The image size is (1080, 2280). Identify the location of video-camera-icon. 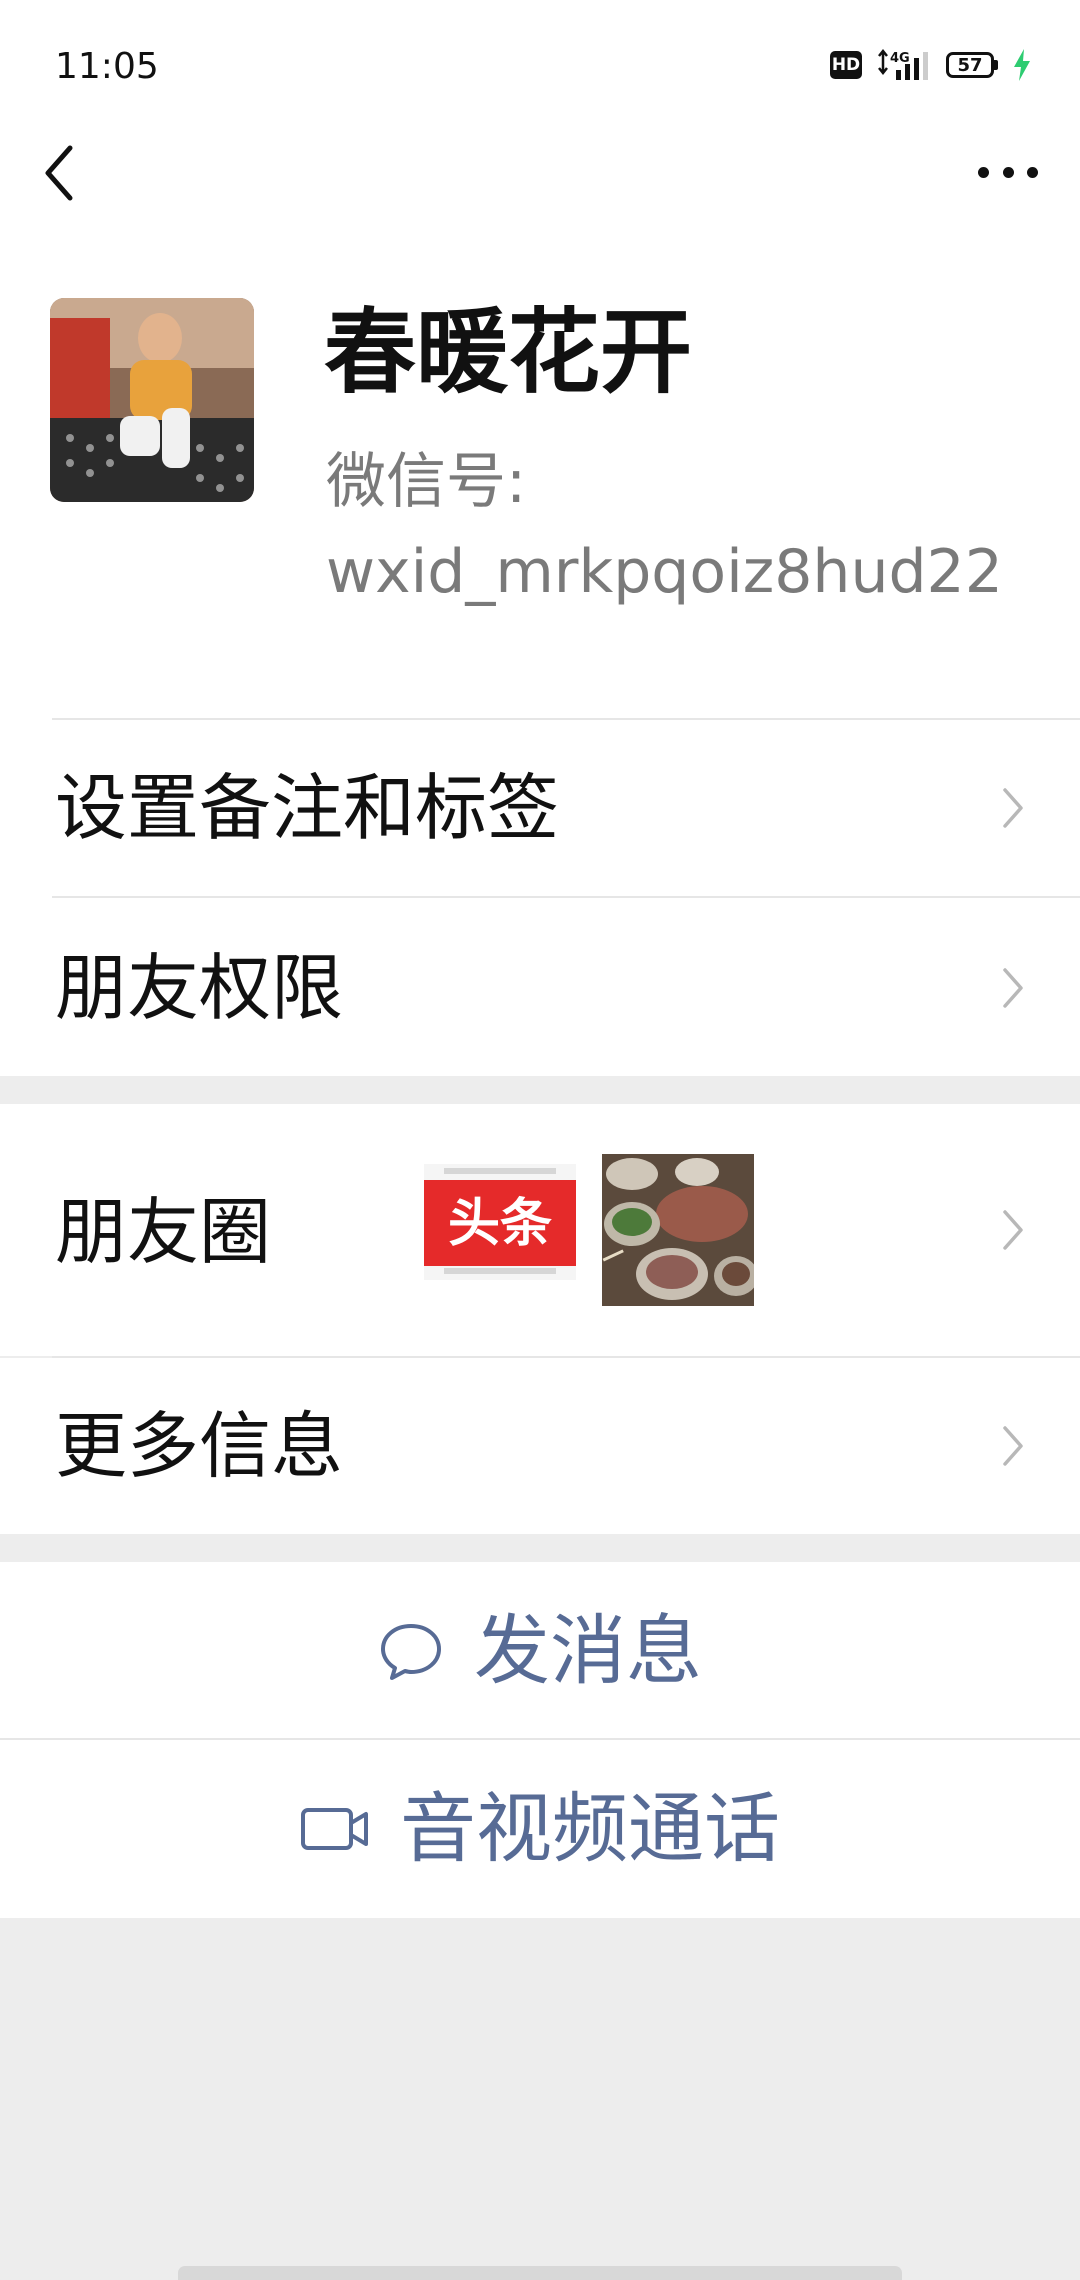
(334, 1829).